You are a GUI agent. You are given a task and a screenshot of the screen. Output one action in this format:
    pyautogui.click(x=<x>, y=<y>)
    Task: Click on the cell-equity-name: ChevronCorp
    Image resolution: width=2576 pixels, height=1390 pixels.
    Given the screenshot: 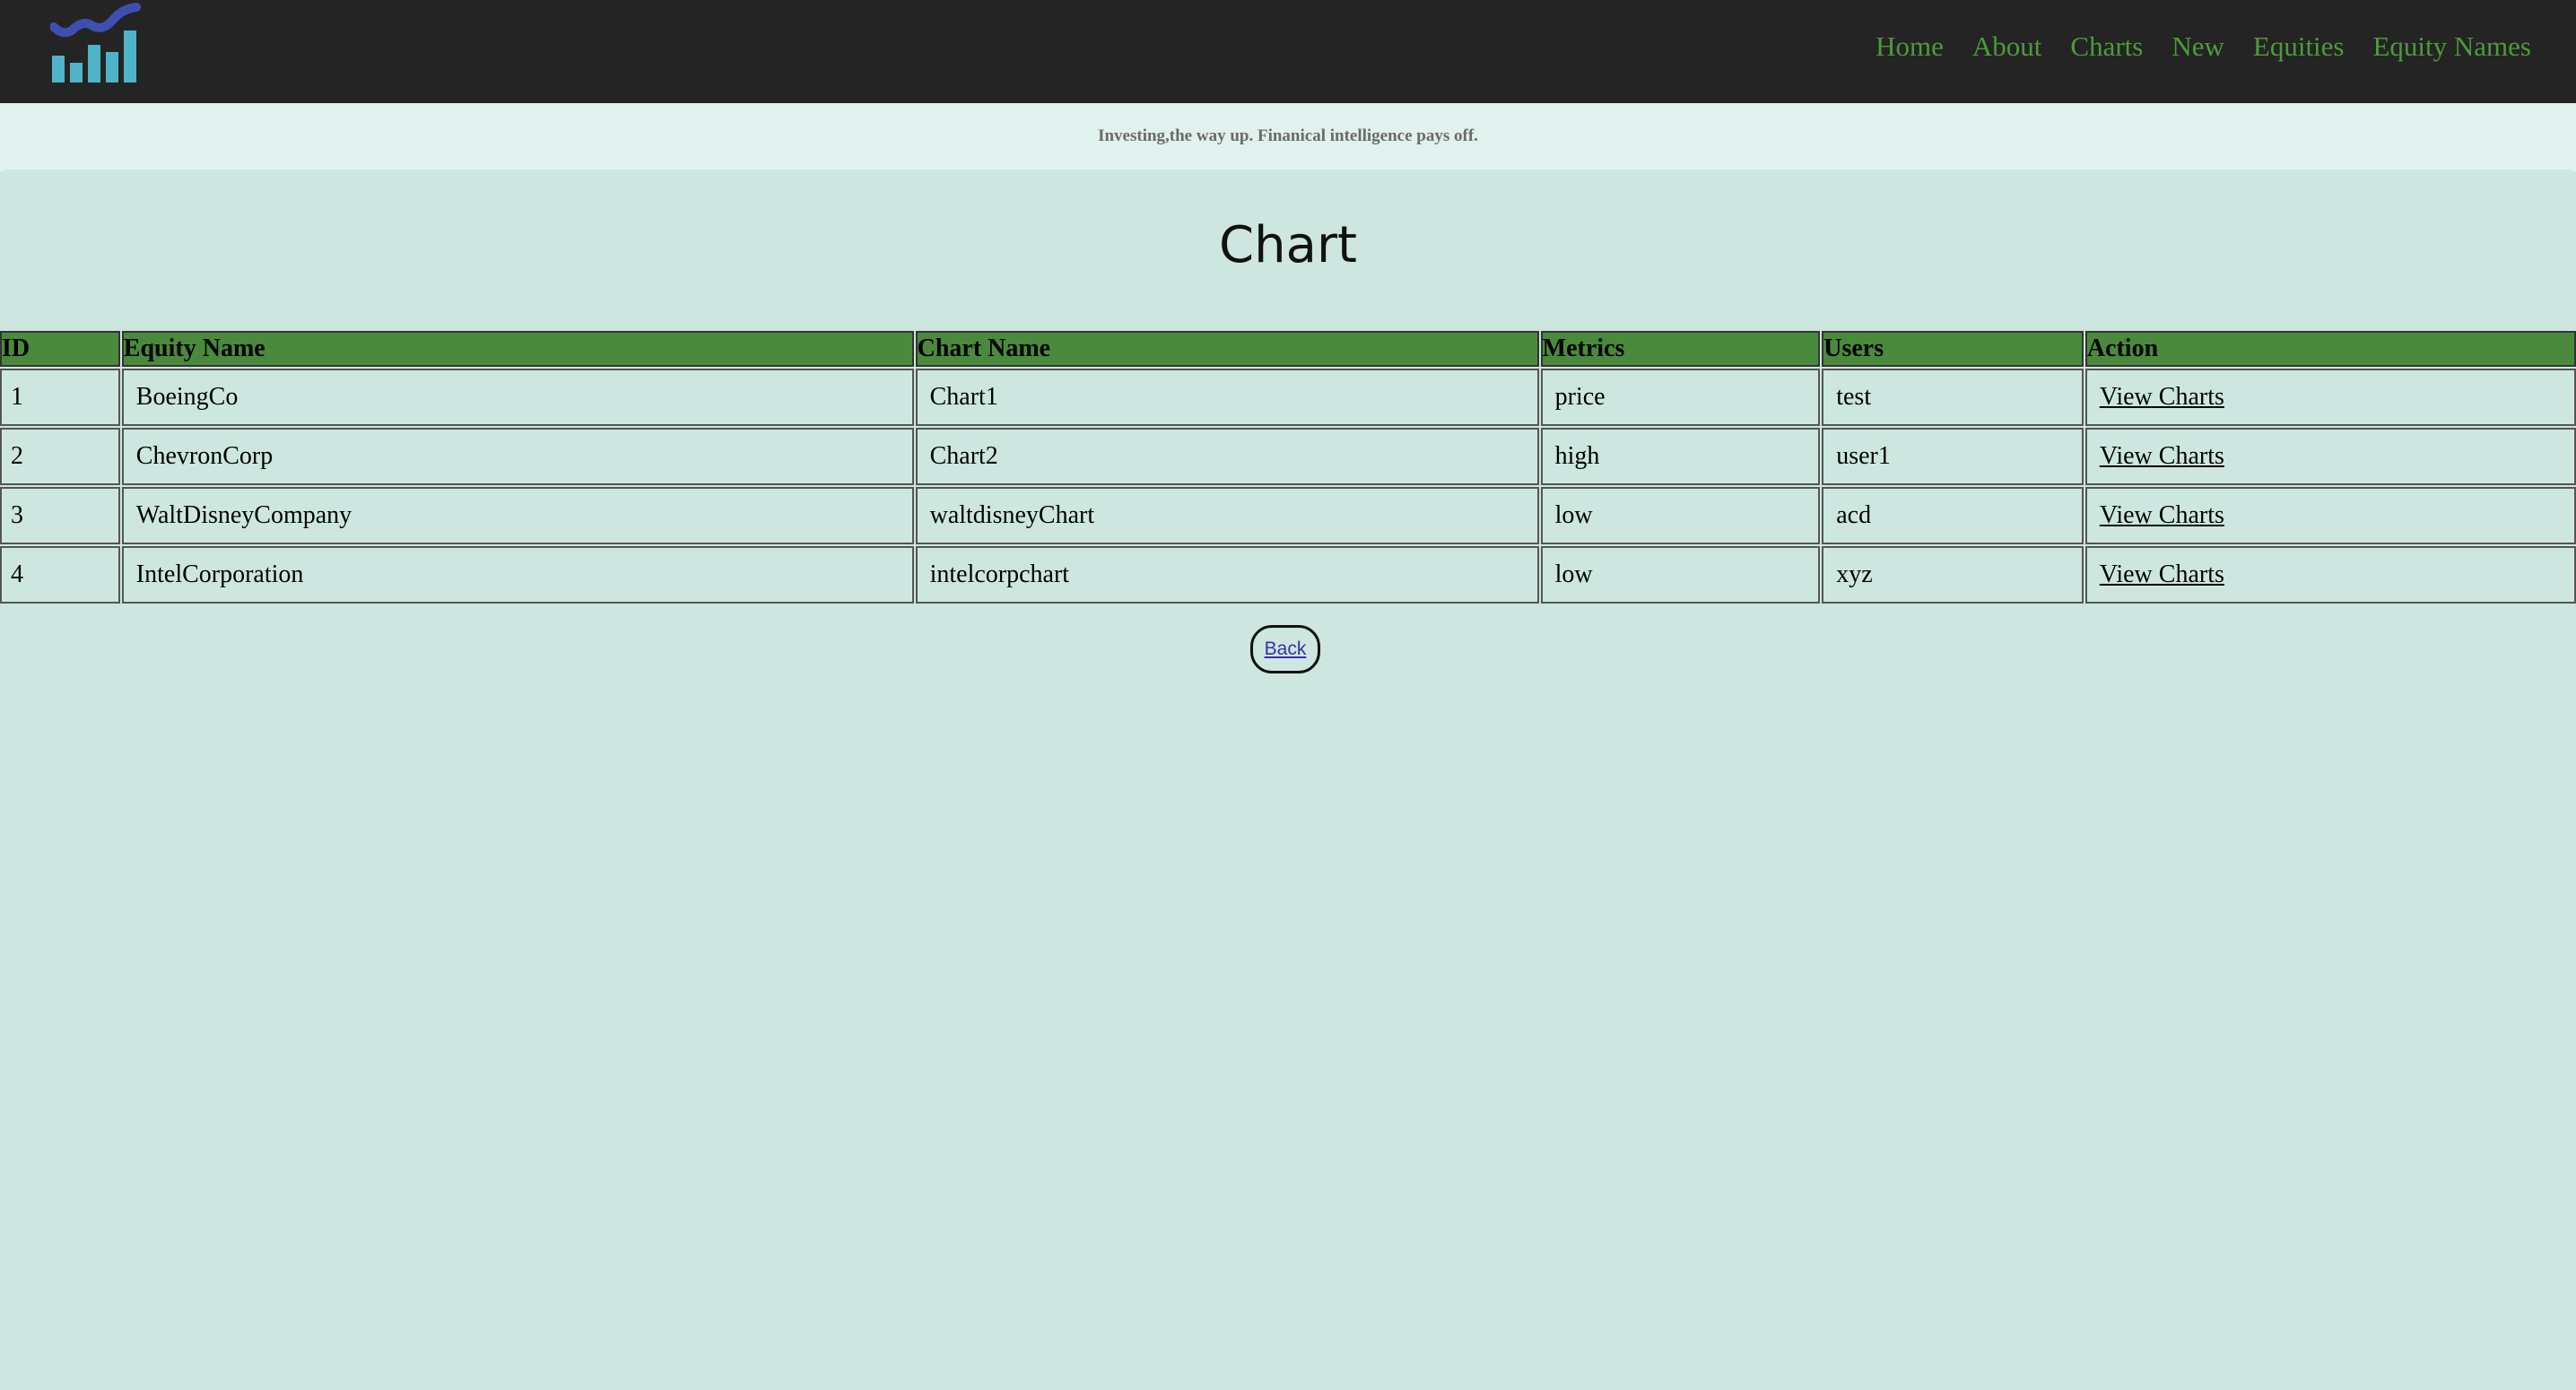 What is the action you would take?
    pyautogui.click(x=517, y=456)
    